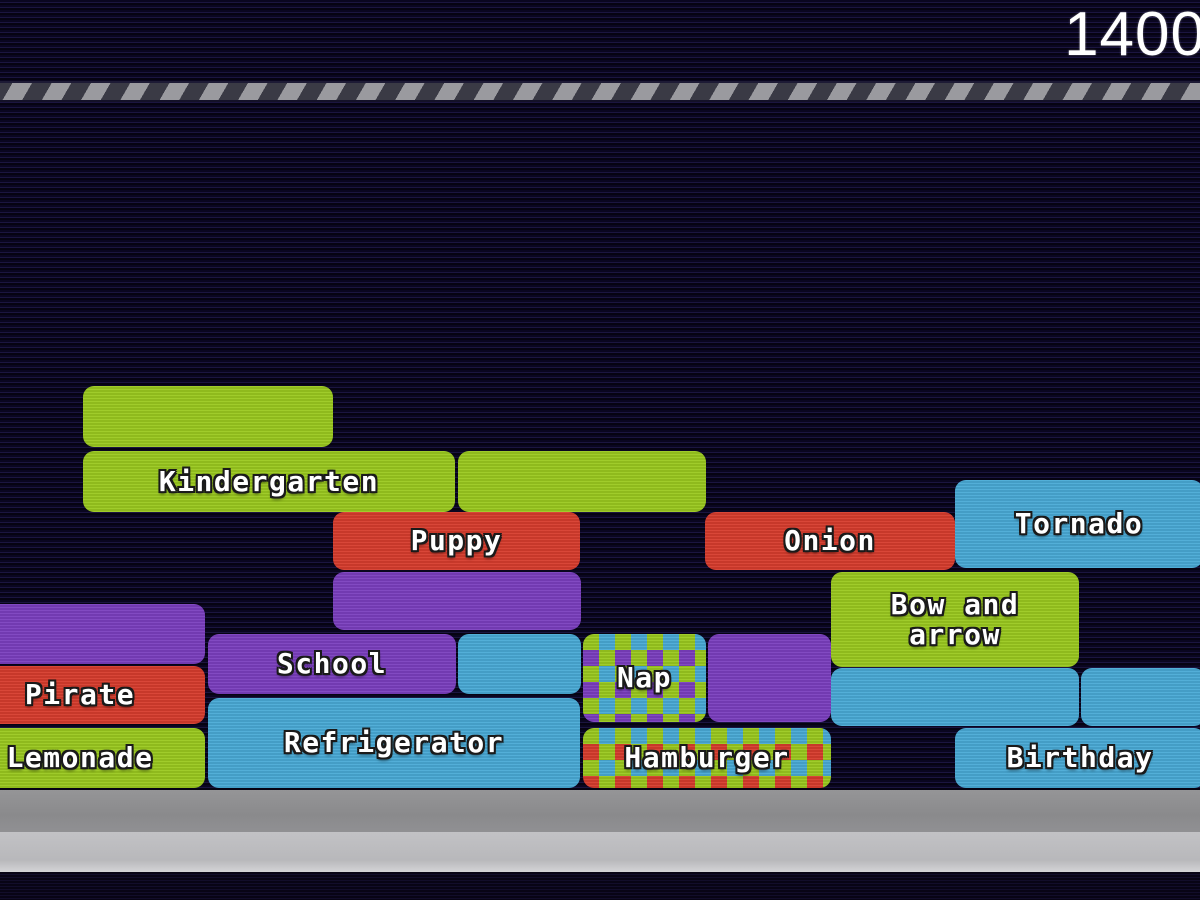 Image resolution: width=1200 pixels, height=900 pixels. I want to click on floor-shadow, so click(600, 886).